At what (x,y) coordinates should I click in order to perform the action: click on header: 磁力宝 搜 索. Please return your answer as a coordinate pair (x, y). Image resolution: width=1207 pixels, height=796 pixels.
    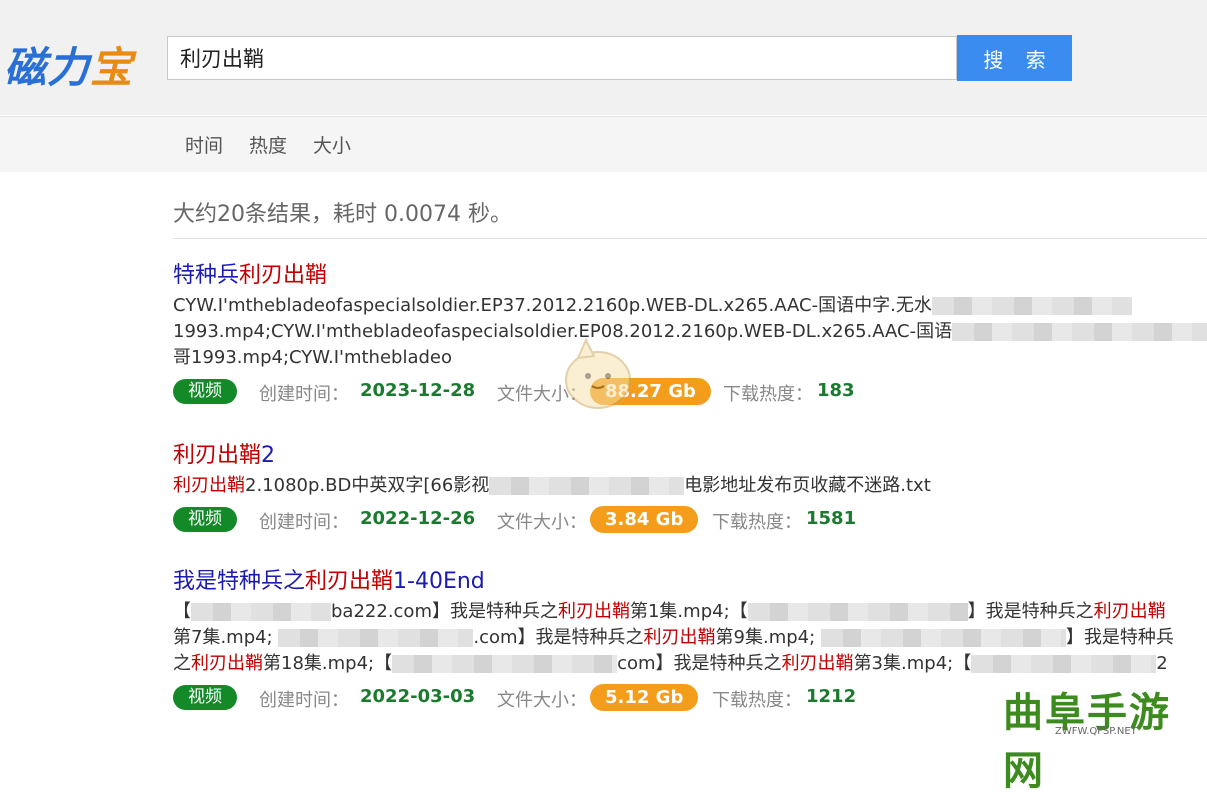
    Looking at the image, I should click on (603, 57).